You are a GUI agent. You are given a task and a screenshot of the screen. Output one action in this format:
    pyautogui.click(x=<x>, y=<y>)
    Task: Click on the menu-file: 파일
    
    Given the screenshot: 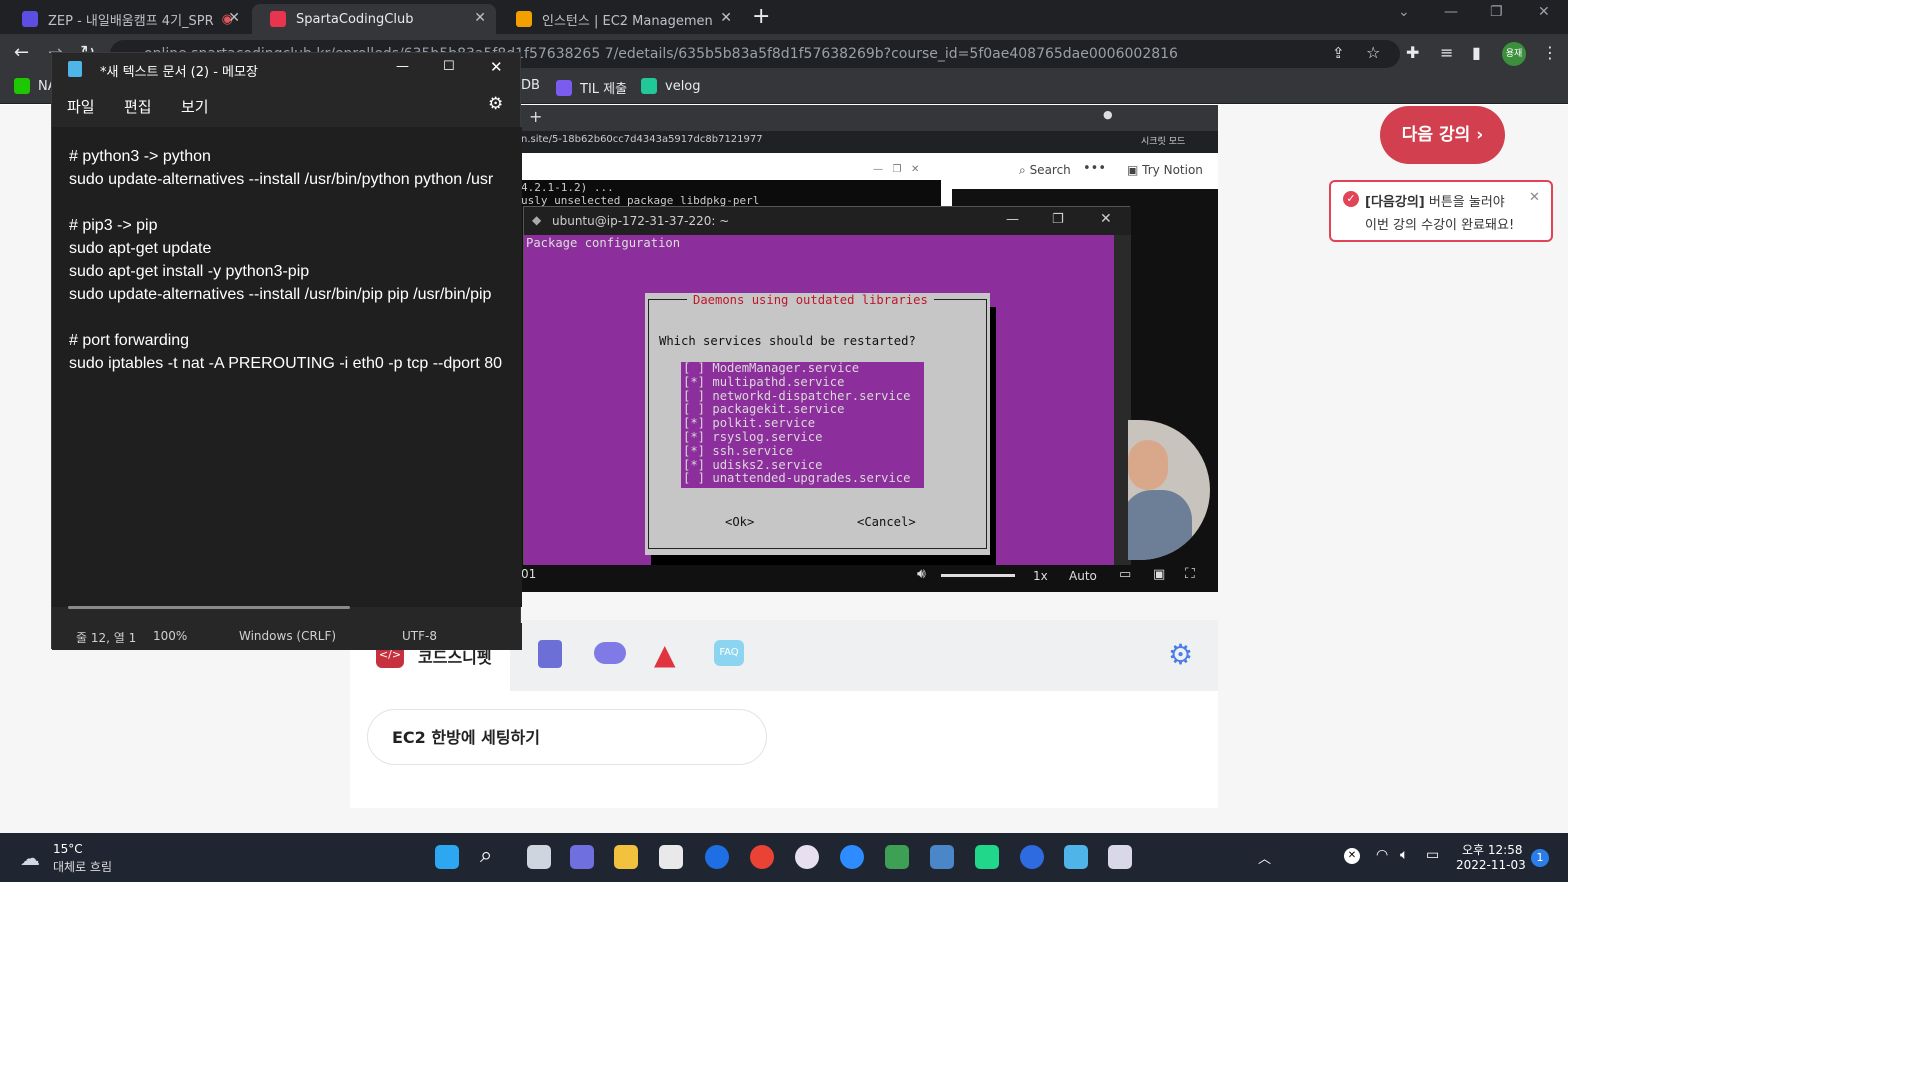 What is the action you would take?
    pyautogui.click(x=81, y=106)
    